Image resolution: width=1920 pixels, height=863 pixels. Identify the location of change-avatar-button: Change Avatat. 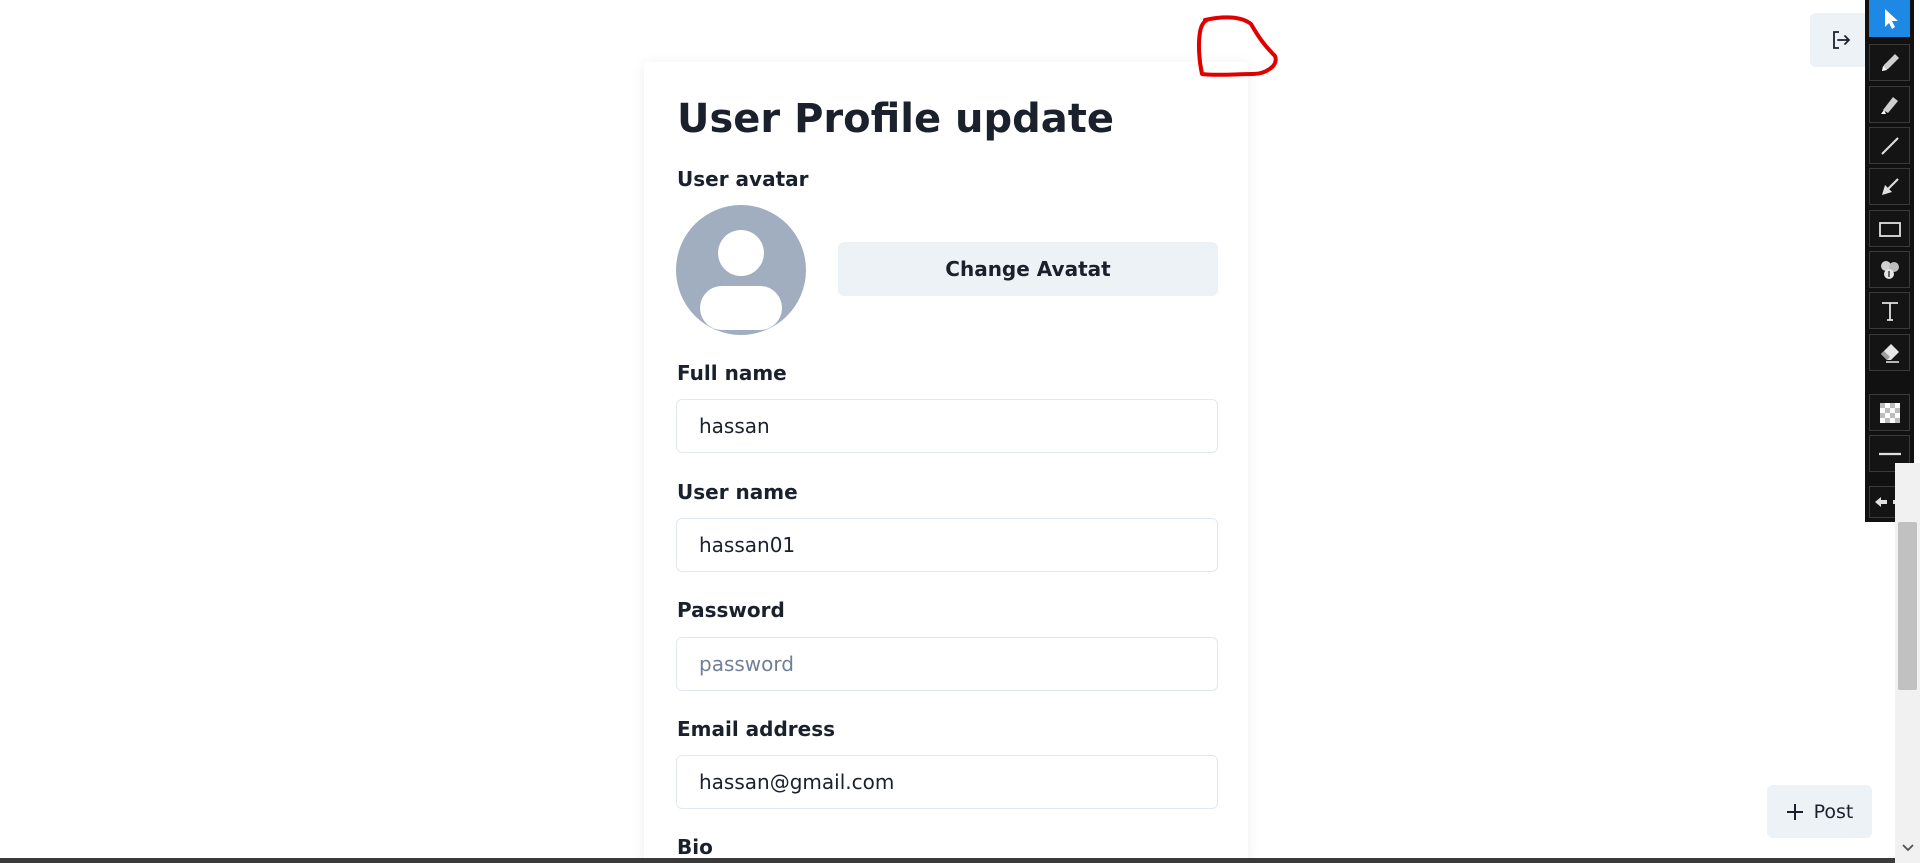
(1028, 269).